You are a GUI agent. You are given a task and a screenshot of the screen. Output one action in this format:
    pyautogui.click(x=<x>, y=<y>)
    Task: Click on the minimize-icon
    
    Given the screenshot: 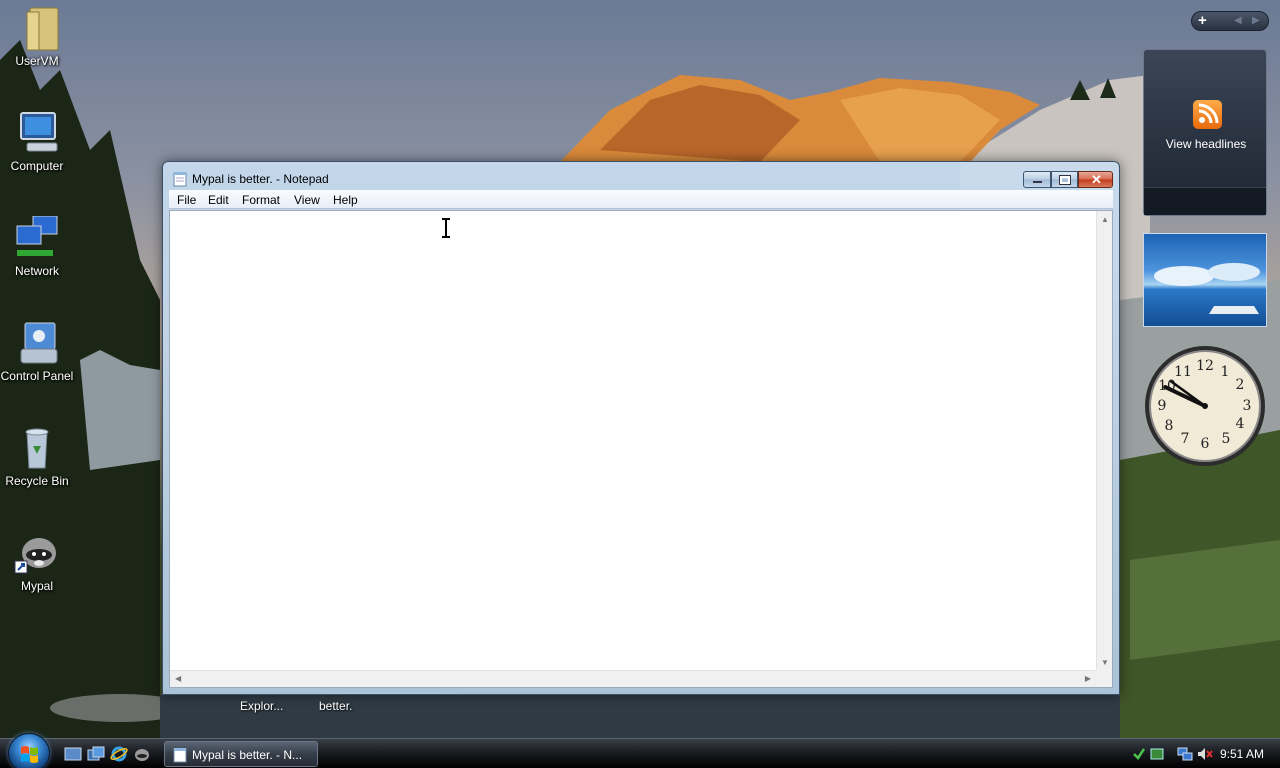 What is the action you would take?
    pyautogui.click(x=1037, y=182)
    